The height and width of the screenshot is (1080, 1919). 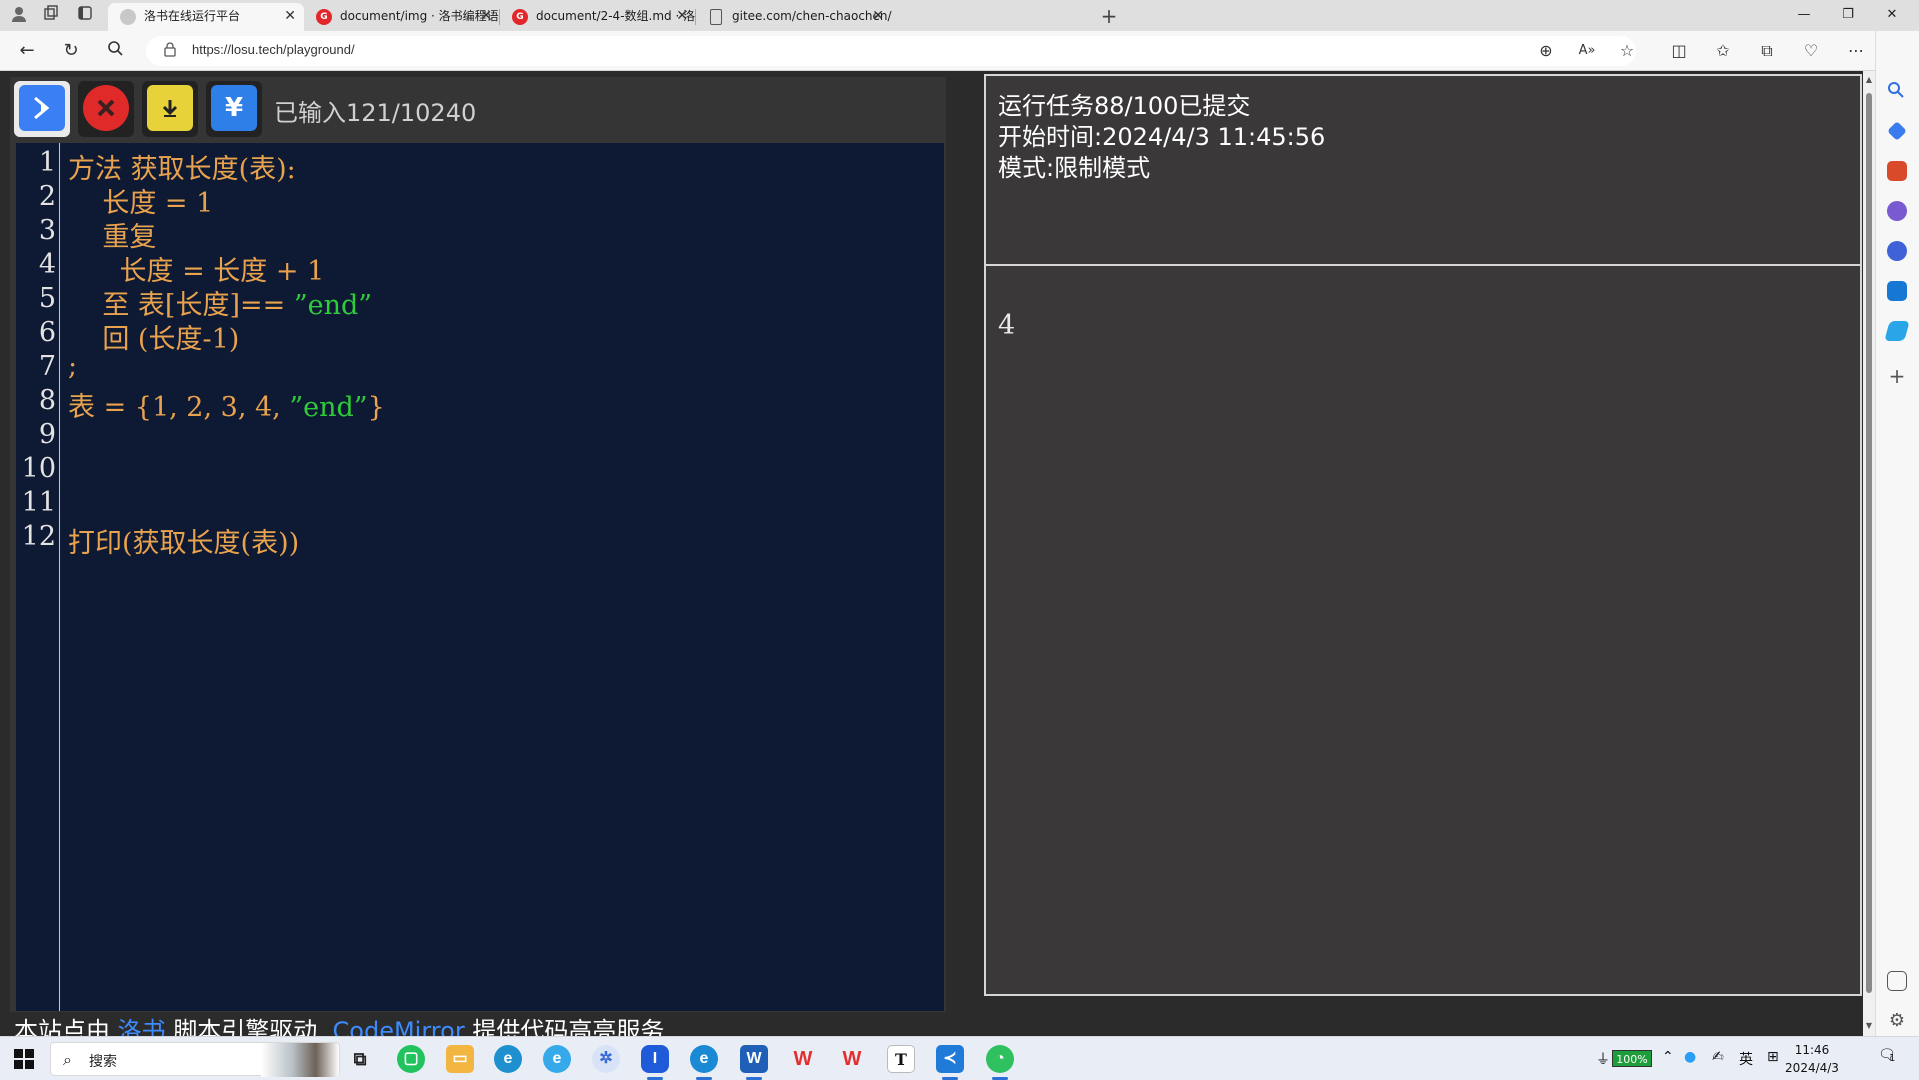 What do you see at coordinates (1889, 1058) in the screenshot?
I see `notification-center-icon: 🗨 1` at bounding box center [1889, 1058].